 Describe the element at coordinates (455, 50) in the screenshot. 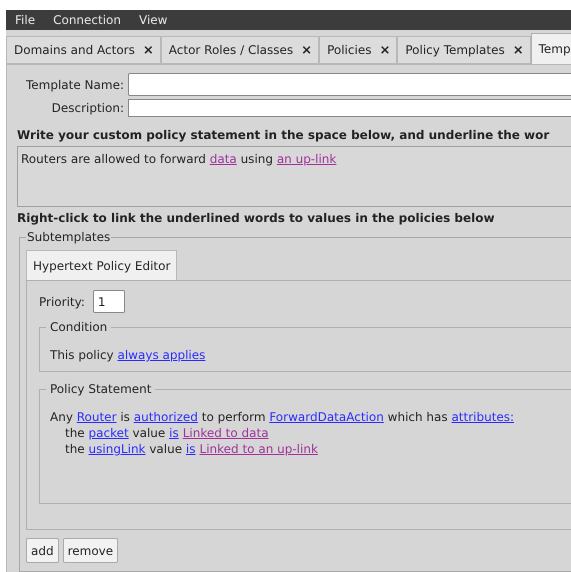

I see `tab-label: Policy Templates` at that location.